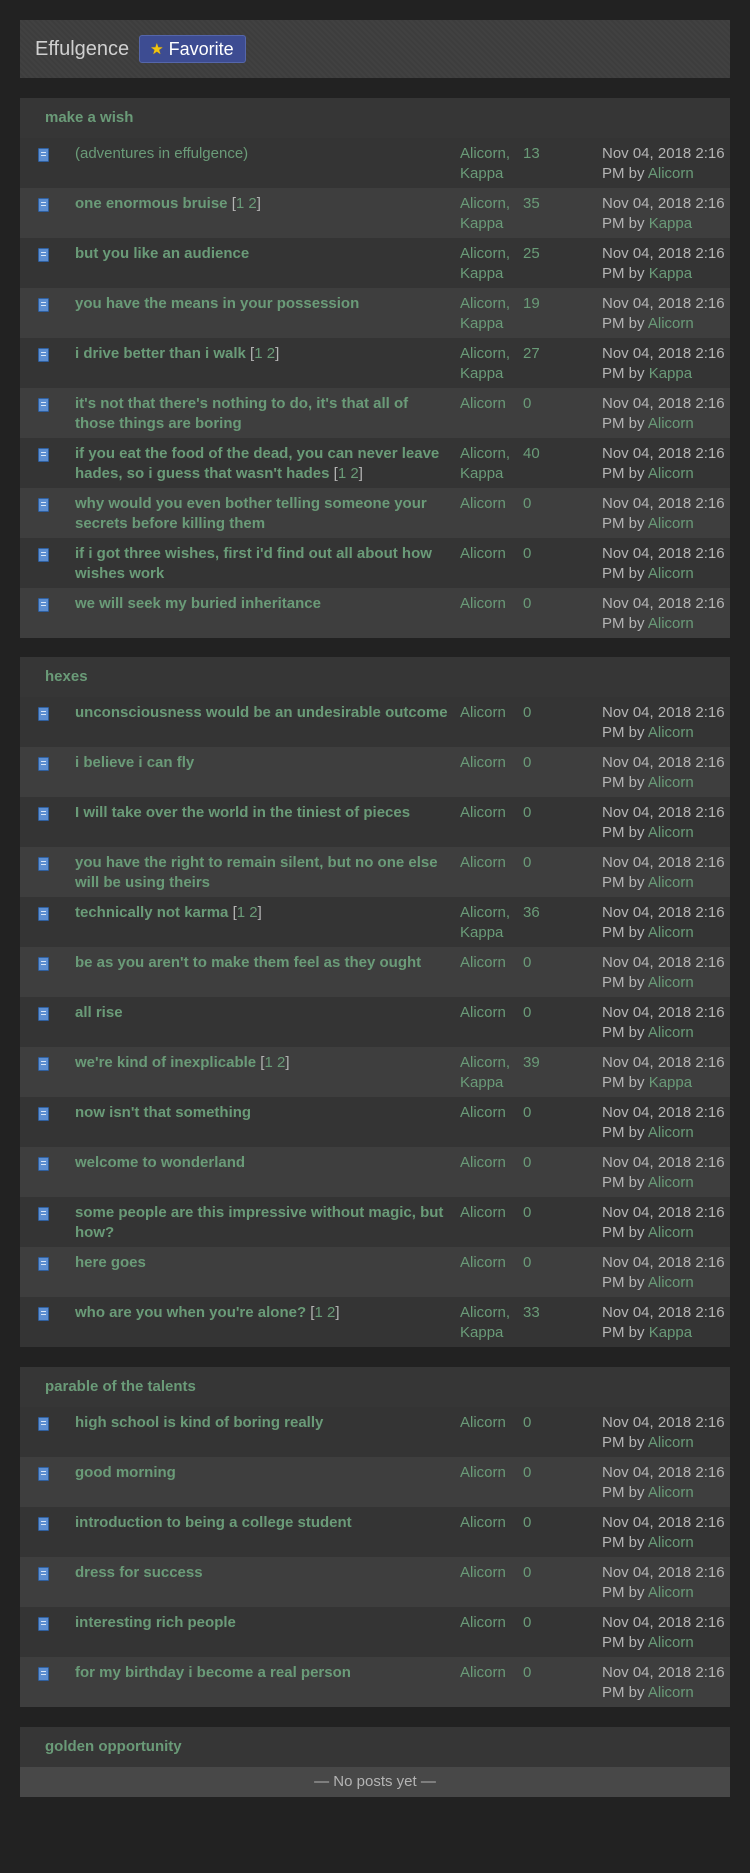  I want to click on board-title: parable of the talents, so click(375, 1387).